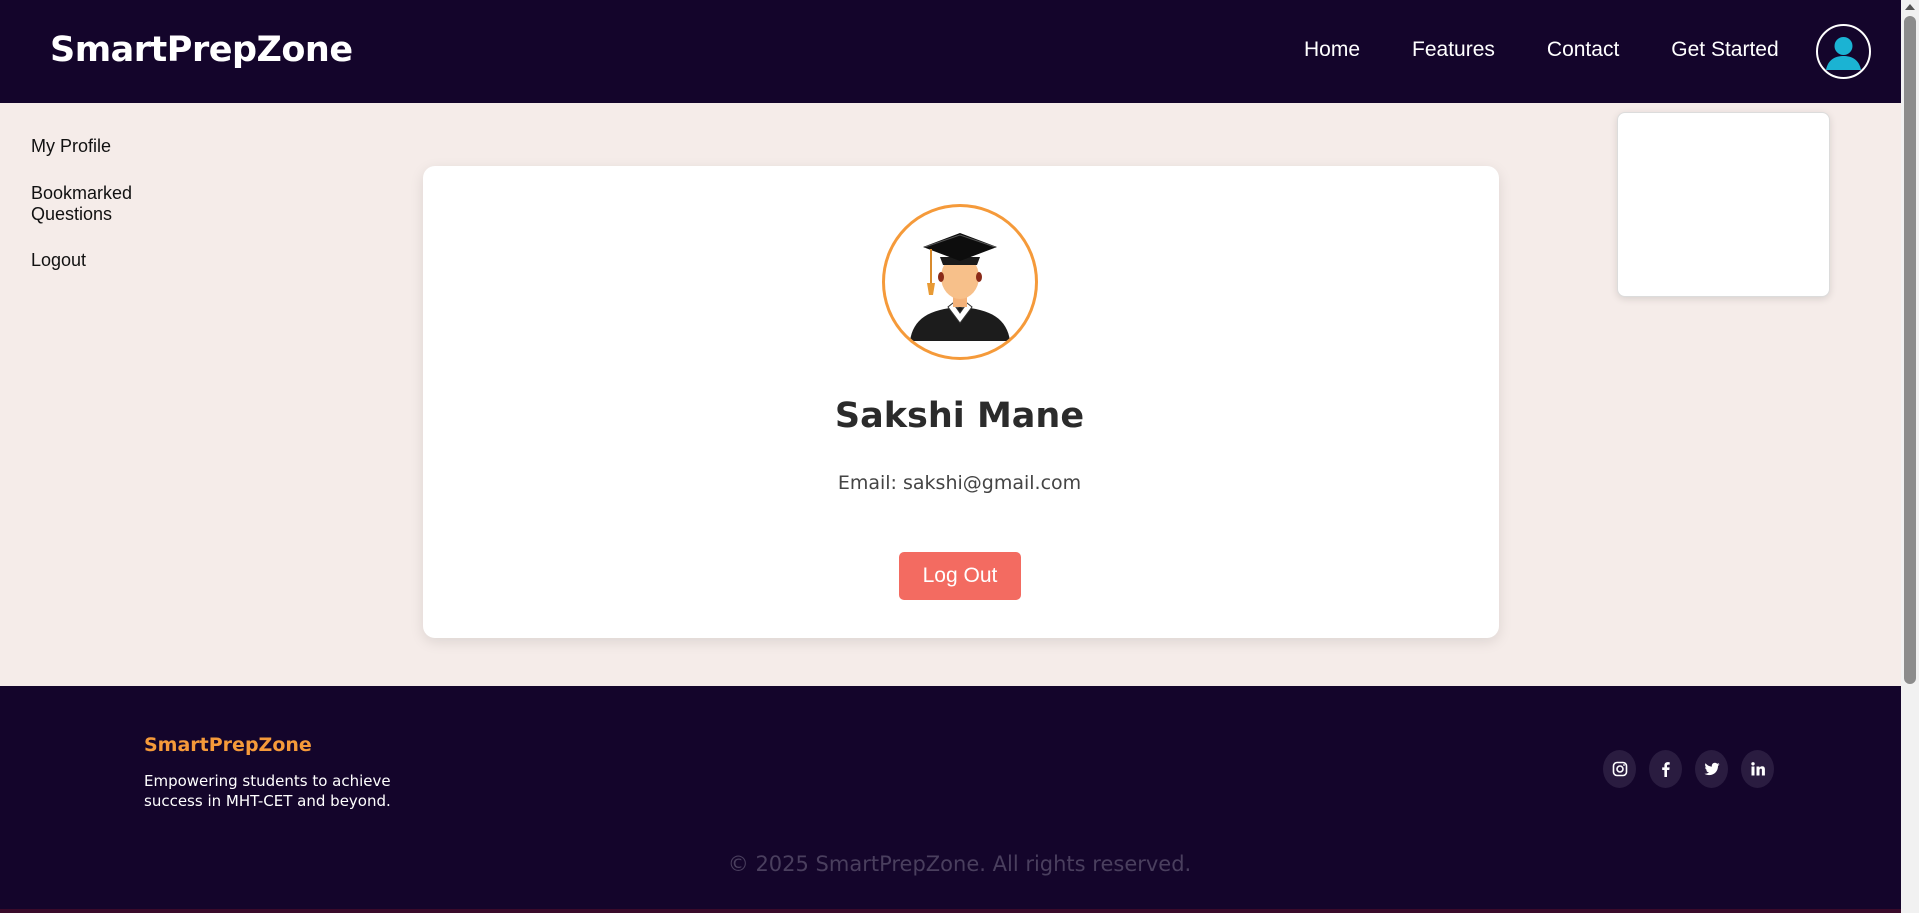 The width and height of the screenshot is (1919, 913). What do you see at coordinates (1711, 769) in the screenshot?
I see `twitter-icon` at bounding box center [1711, 769].